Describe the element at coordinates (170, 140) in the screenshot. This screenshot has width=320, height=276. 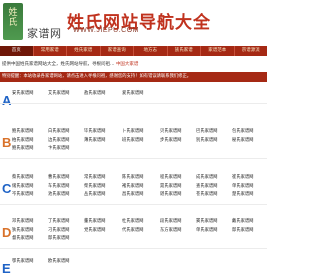
I see `surname-link: 步氏家谱网` at that location.